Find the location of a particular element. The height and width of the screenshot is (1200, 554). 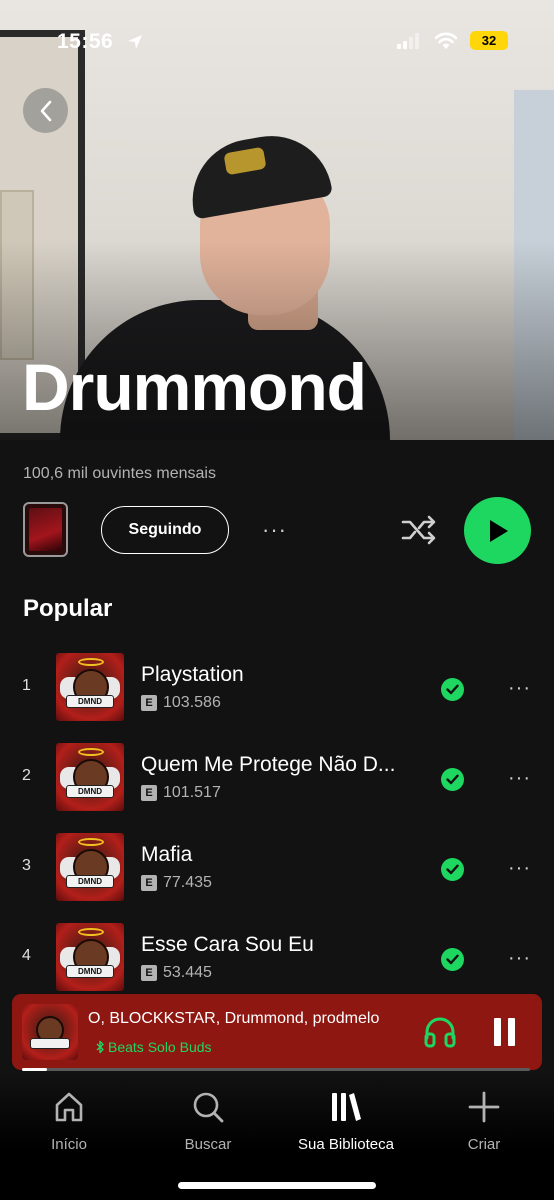

pause-bar-right is located at coordinates (511, 1032).